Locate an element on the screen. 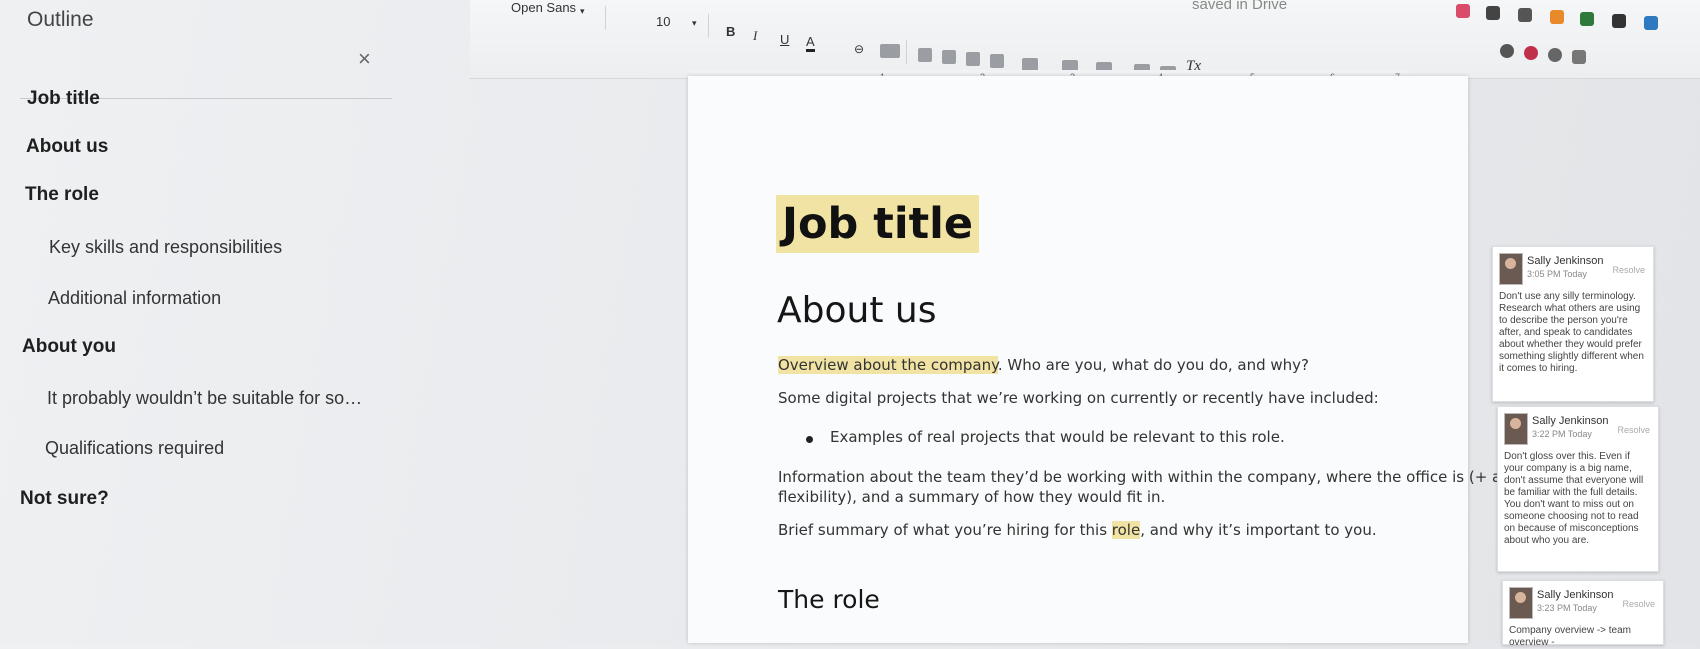 The height and width of the screenshot is (649, 1700). paragraph-text: , and why it’s important to you. is located at coordinates (1258, 530).